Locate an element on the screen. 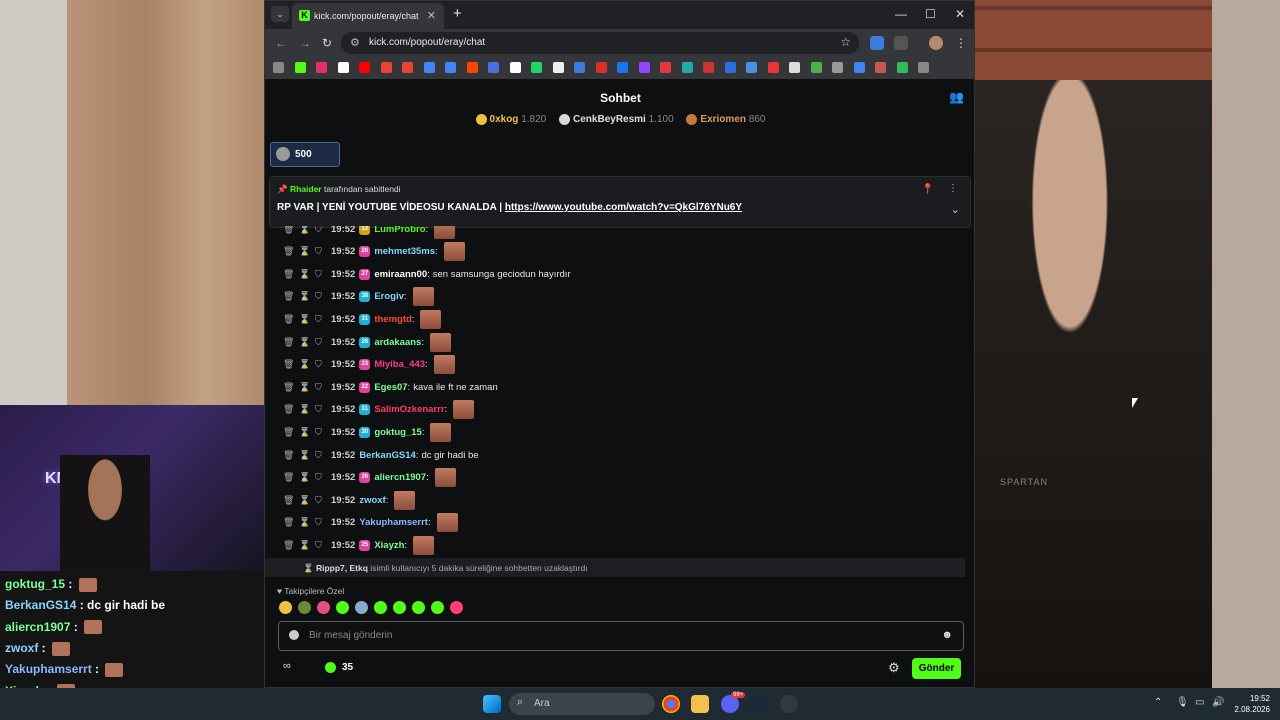 This screenshot has height=720, width=1280. microphone-icon: 🎙 is located at coordinates (1182, 702).